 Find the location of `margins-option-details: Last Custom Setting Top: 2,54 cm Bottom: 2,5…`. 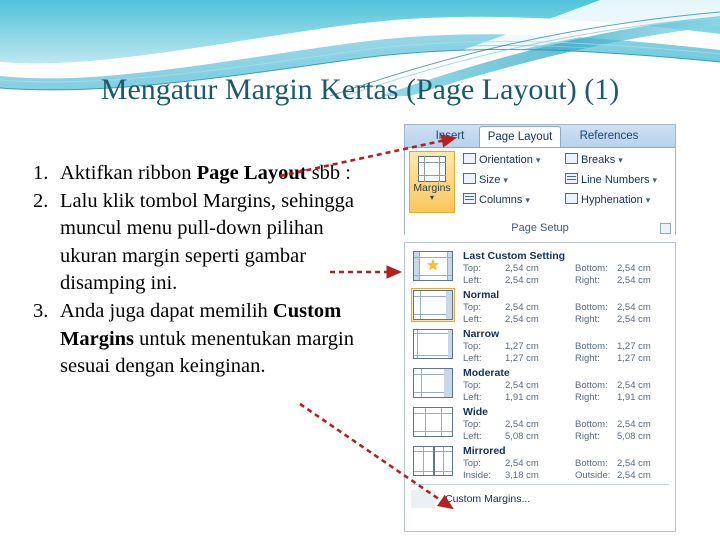

margins-option-details: Last Custom Setting Top: 2,54 cm Bottom: 2,5… is located at coordinates (562, 267).